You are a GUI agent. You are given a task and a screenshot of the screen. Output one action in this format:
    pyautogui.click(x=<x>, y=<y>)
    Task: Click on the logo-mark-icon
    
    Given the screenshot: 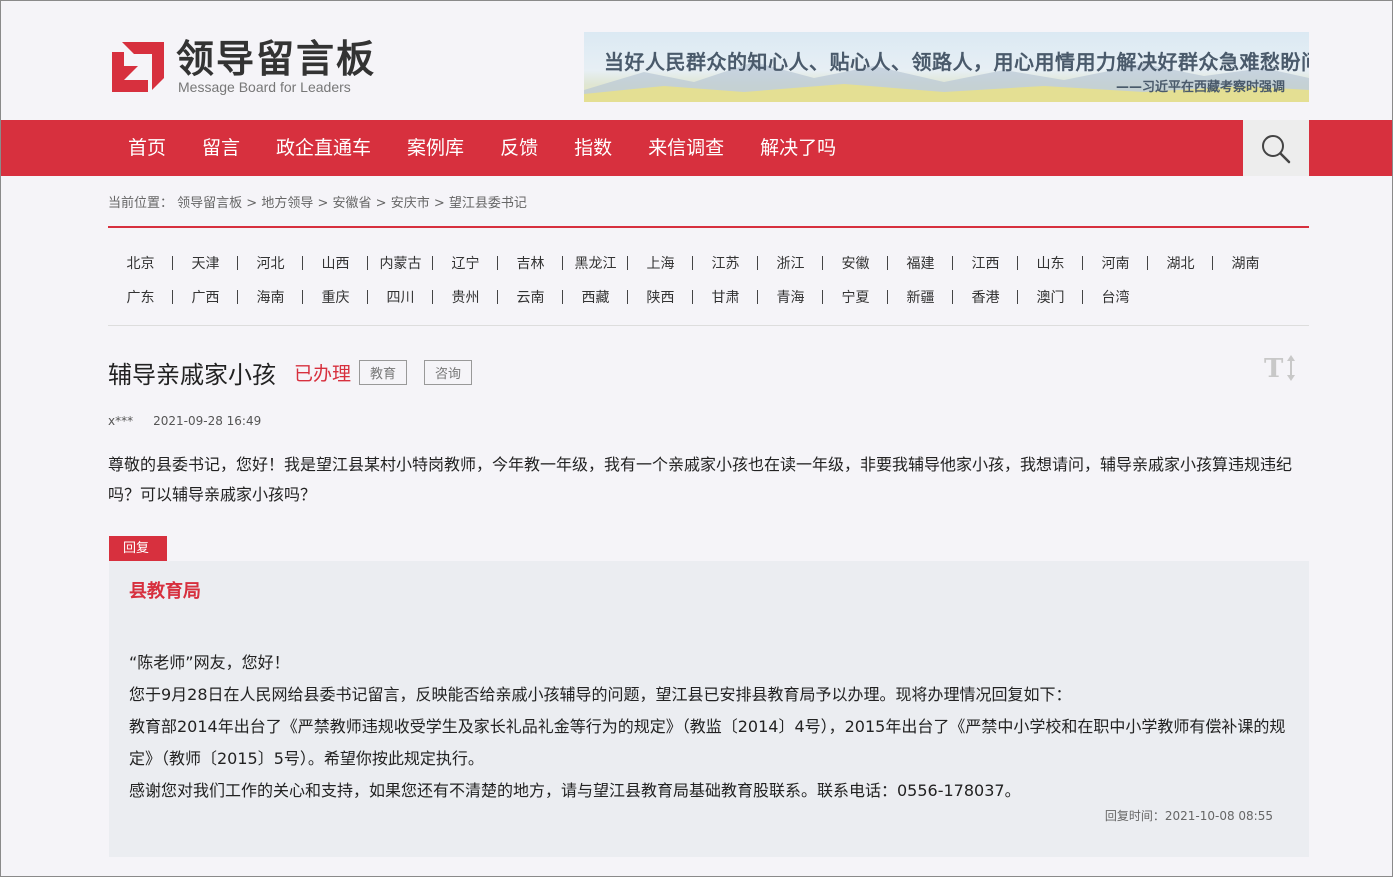 What is the action you would take?
    pyautogui.click(x=138, y=67)
    